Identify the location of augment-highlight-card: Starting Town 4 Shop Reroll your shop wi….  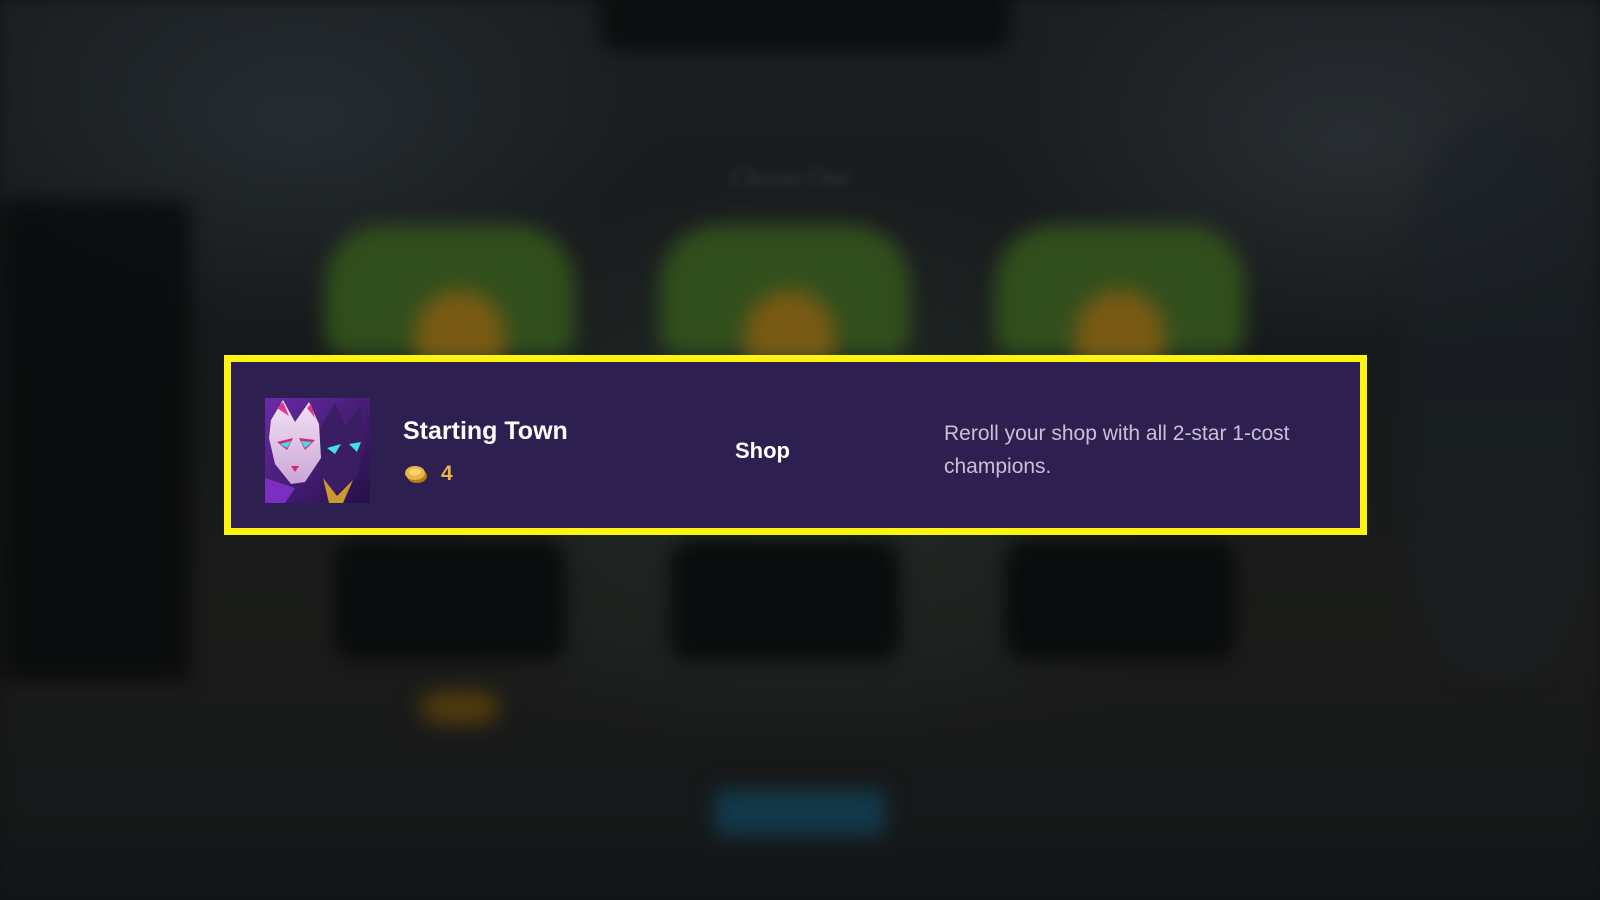
(795, 445).